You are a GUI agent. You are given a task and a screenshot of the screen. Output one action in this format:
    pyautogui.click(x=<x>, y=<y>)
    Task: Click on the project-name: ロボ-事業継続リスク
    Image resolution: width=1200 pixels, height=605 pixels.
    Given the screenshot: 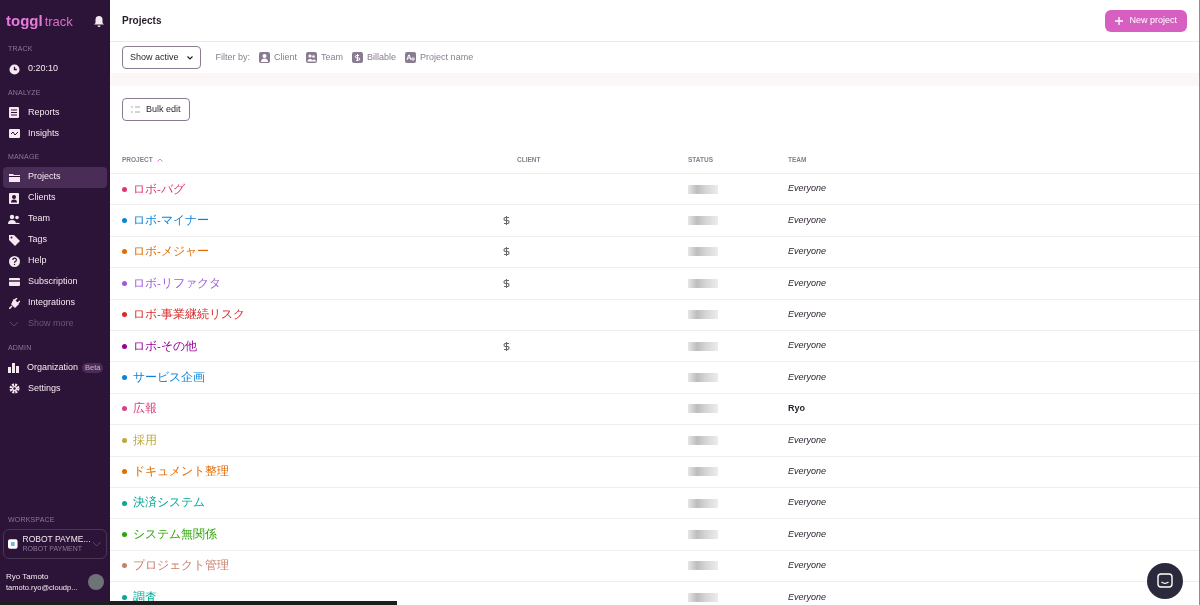 What is the action you would take?
    pyautogui.click(x=189, y=315)
    